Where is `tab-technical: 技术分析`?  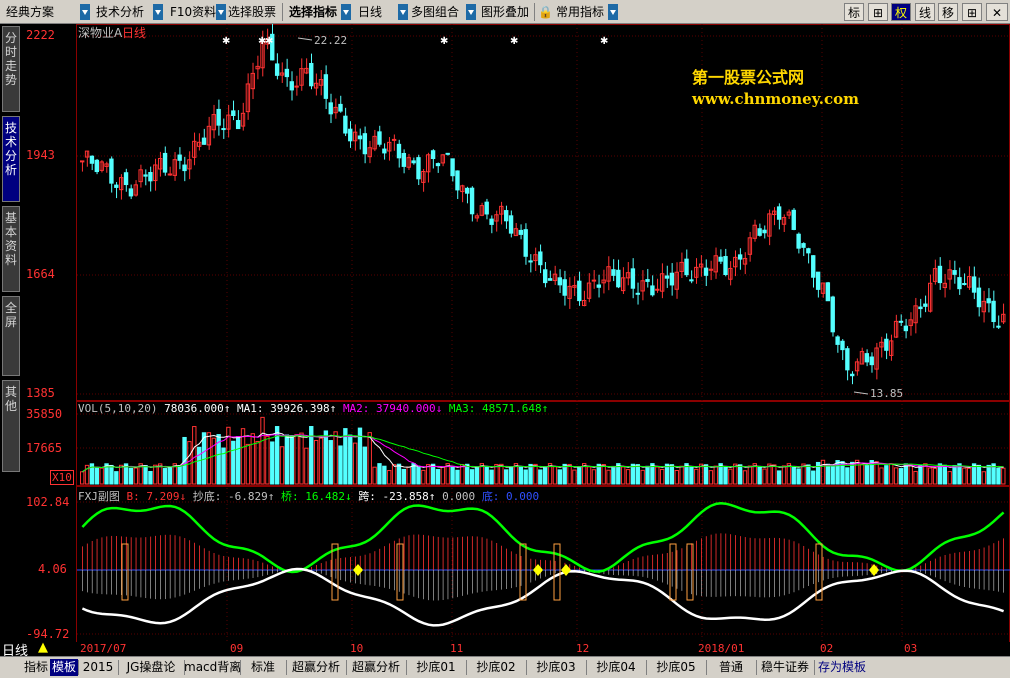 tab-technical: 技术分析 is located at coordinates (11, 159).